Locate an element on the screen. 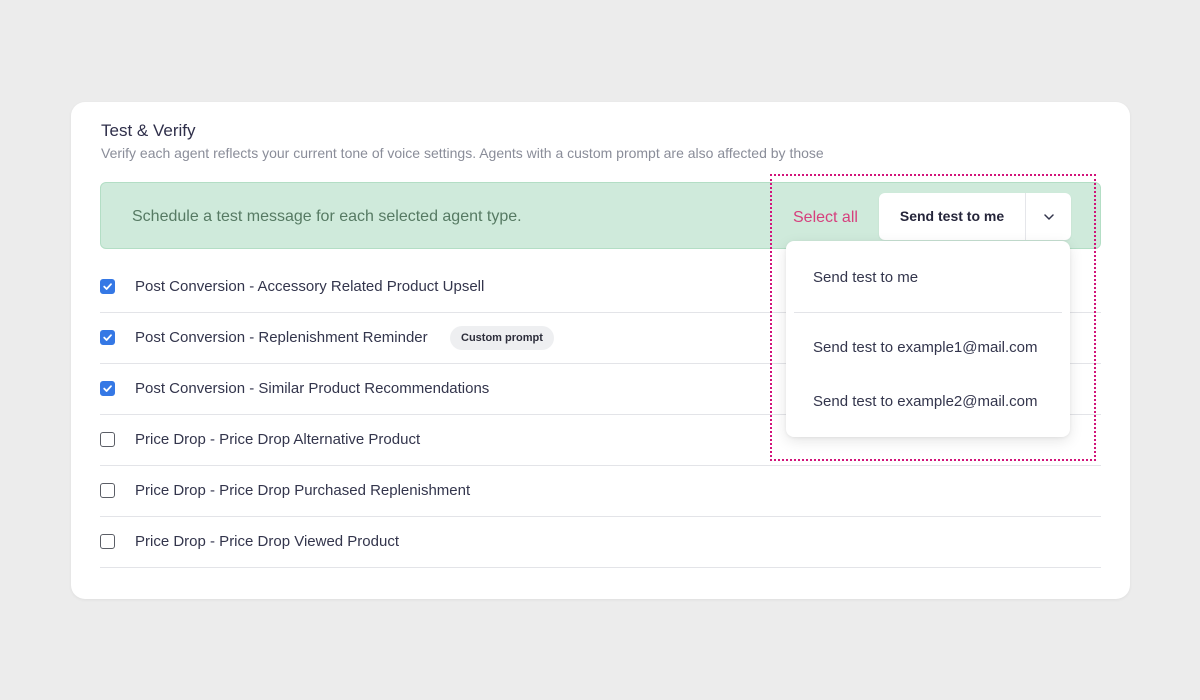  dropdown-divider is located at coordinates (928, 312).